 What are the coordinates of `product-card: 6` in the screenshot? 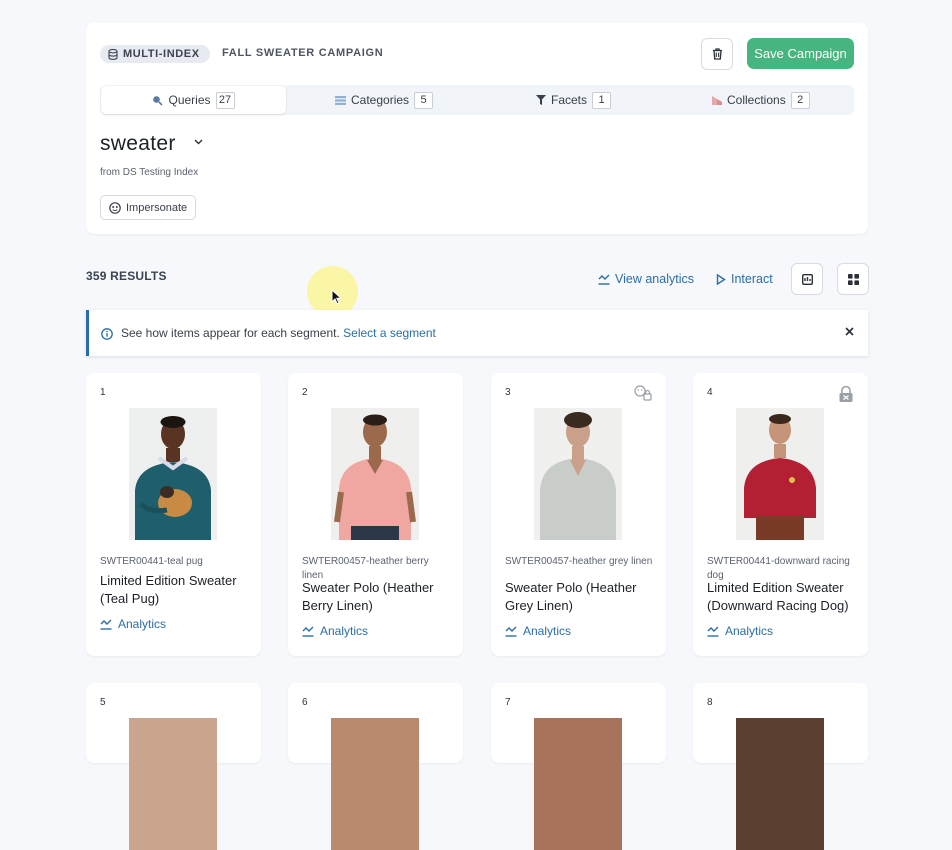 It's located at (375, 766).